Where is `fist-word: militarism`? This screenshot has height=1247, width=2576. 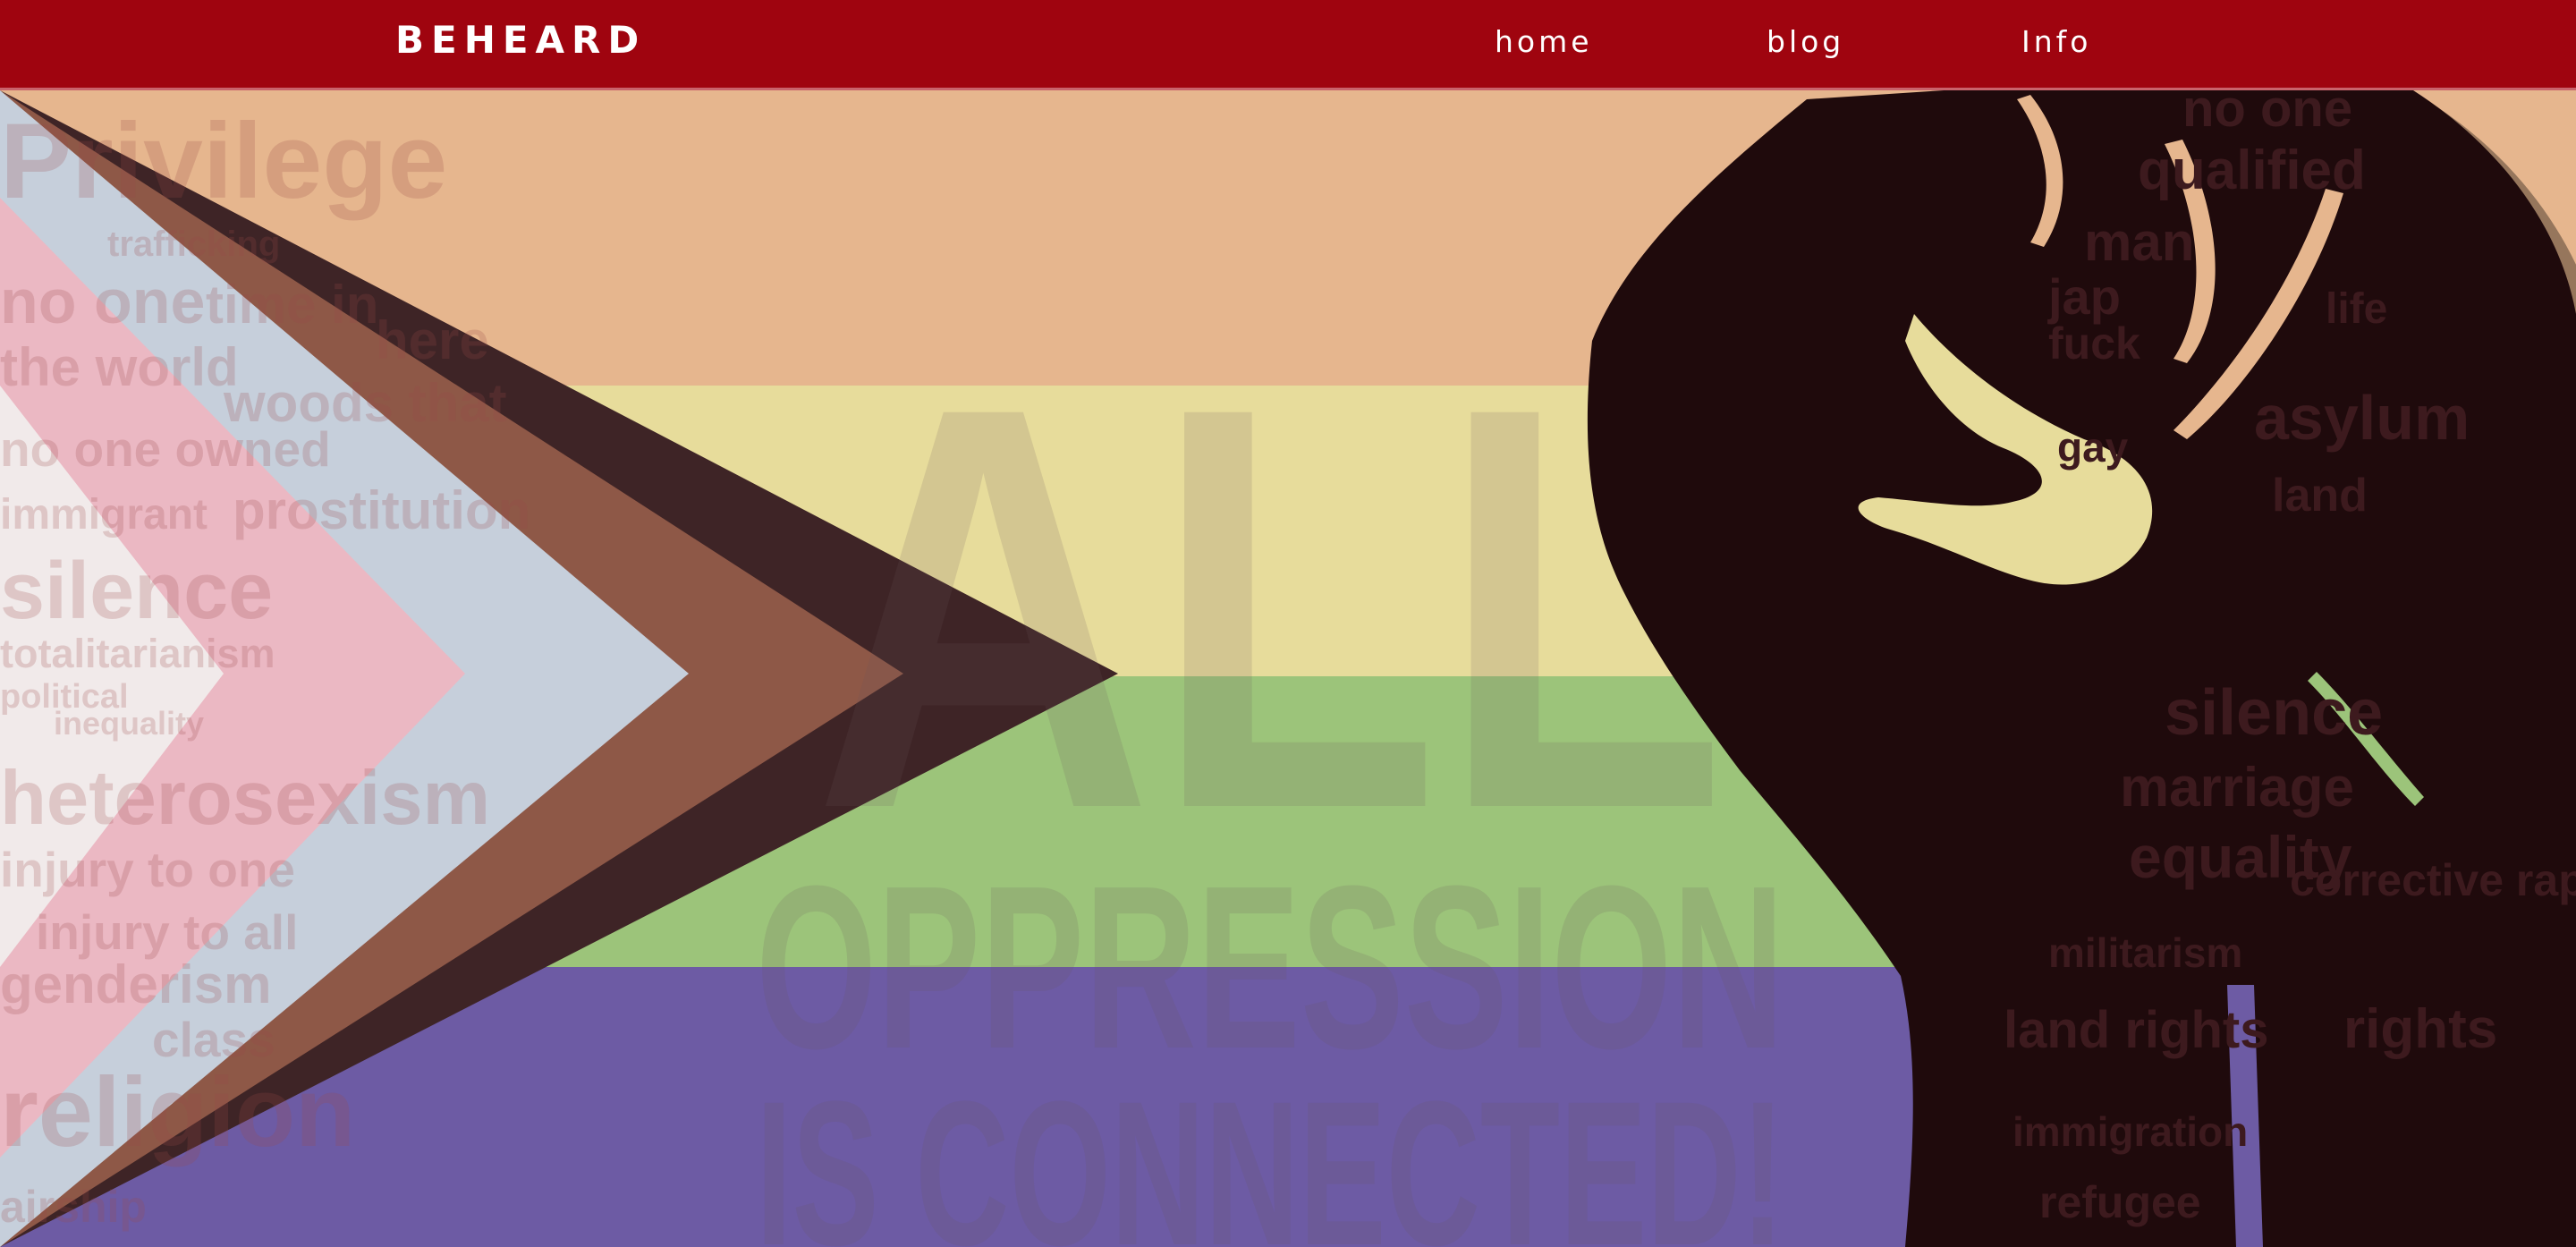 fist-word: militarism is located at coordinates (2145, 952).